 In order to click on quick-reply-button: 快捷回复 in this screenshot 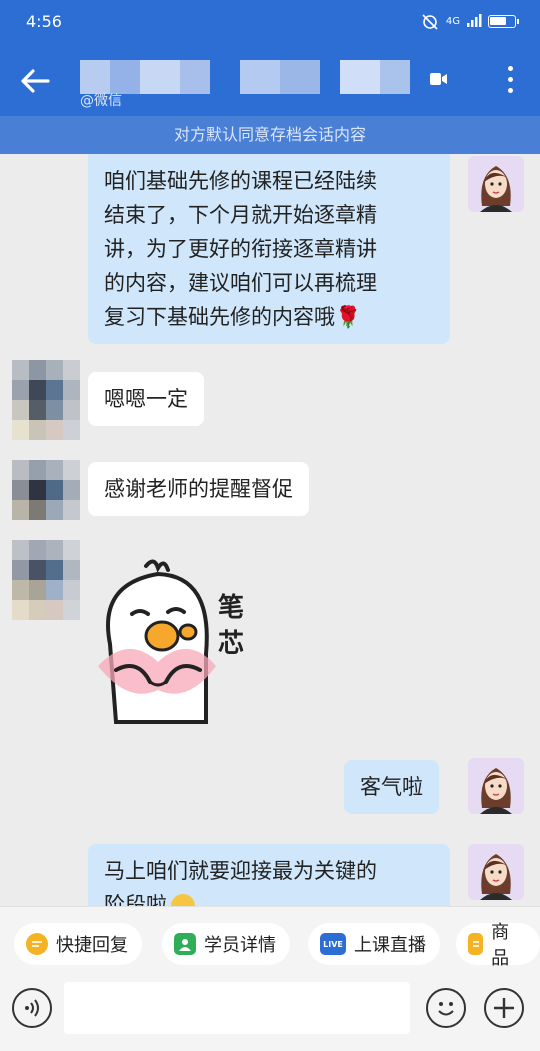, I will do `click(78, 944)`.